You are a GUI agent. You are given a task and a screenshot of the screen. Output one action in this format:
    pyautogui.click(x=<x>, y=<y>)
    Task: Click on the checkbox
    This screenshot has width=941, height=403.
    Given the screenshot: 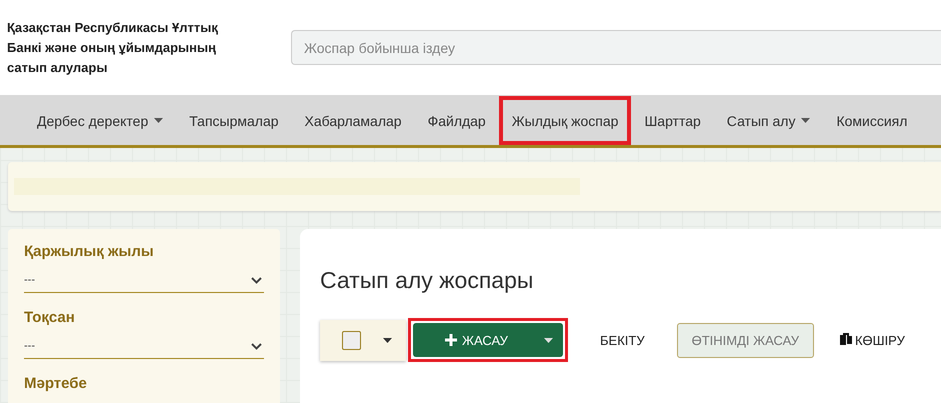 What is the action you would take?
    pyautogui.click(x=351, y=340)
    